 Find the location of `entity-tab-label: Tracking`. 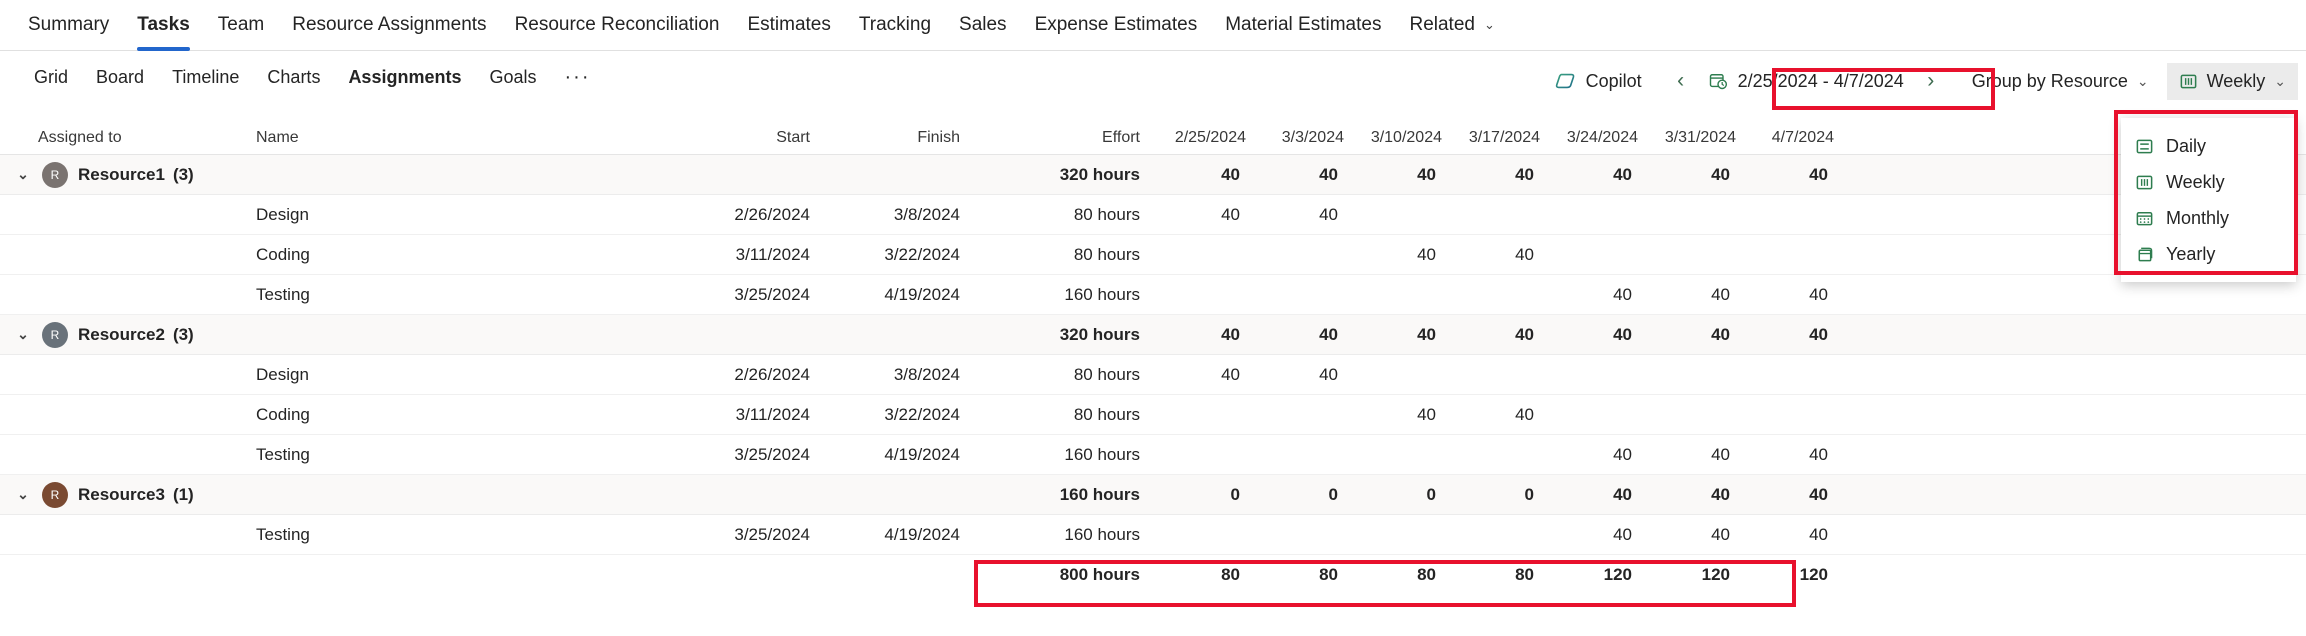

entity-tab-label: Tracking is located at coordinates (895, 24).